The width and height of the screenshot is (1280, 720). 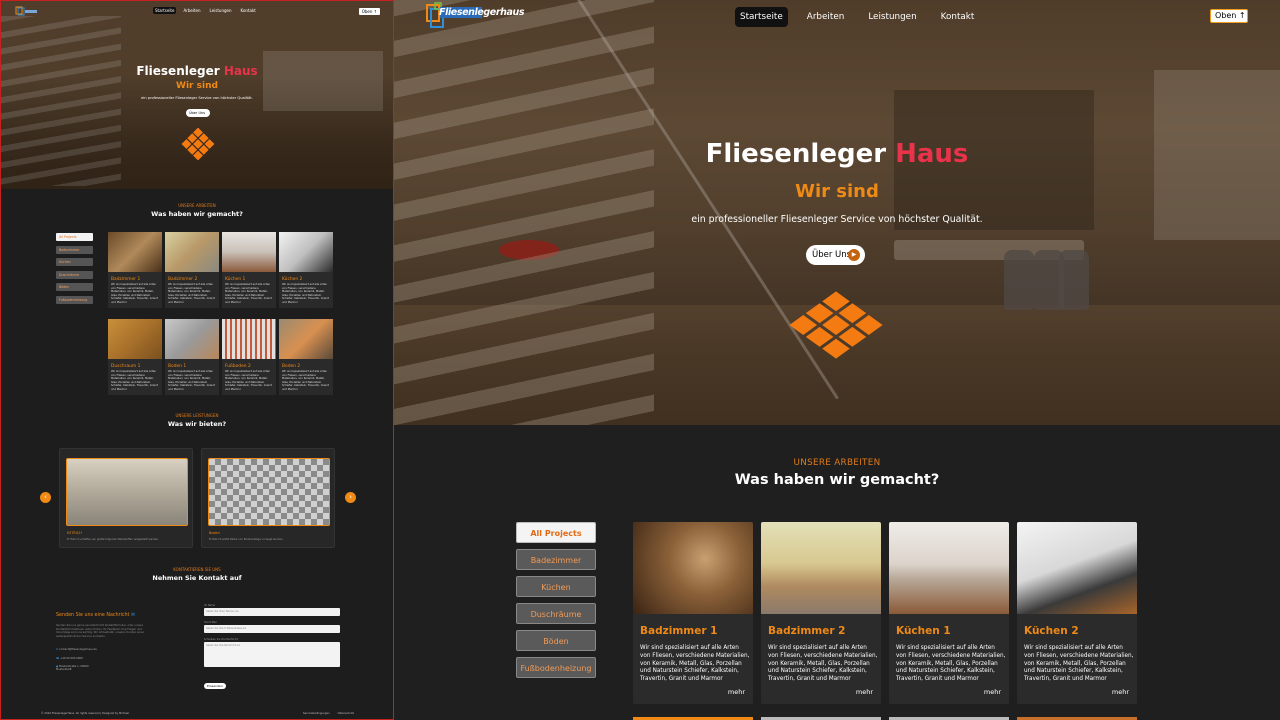 I want to click on nav-arbeiten: Arbeiten, so click(x=826, y=17).